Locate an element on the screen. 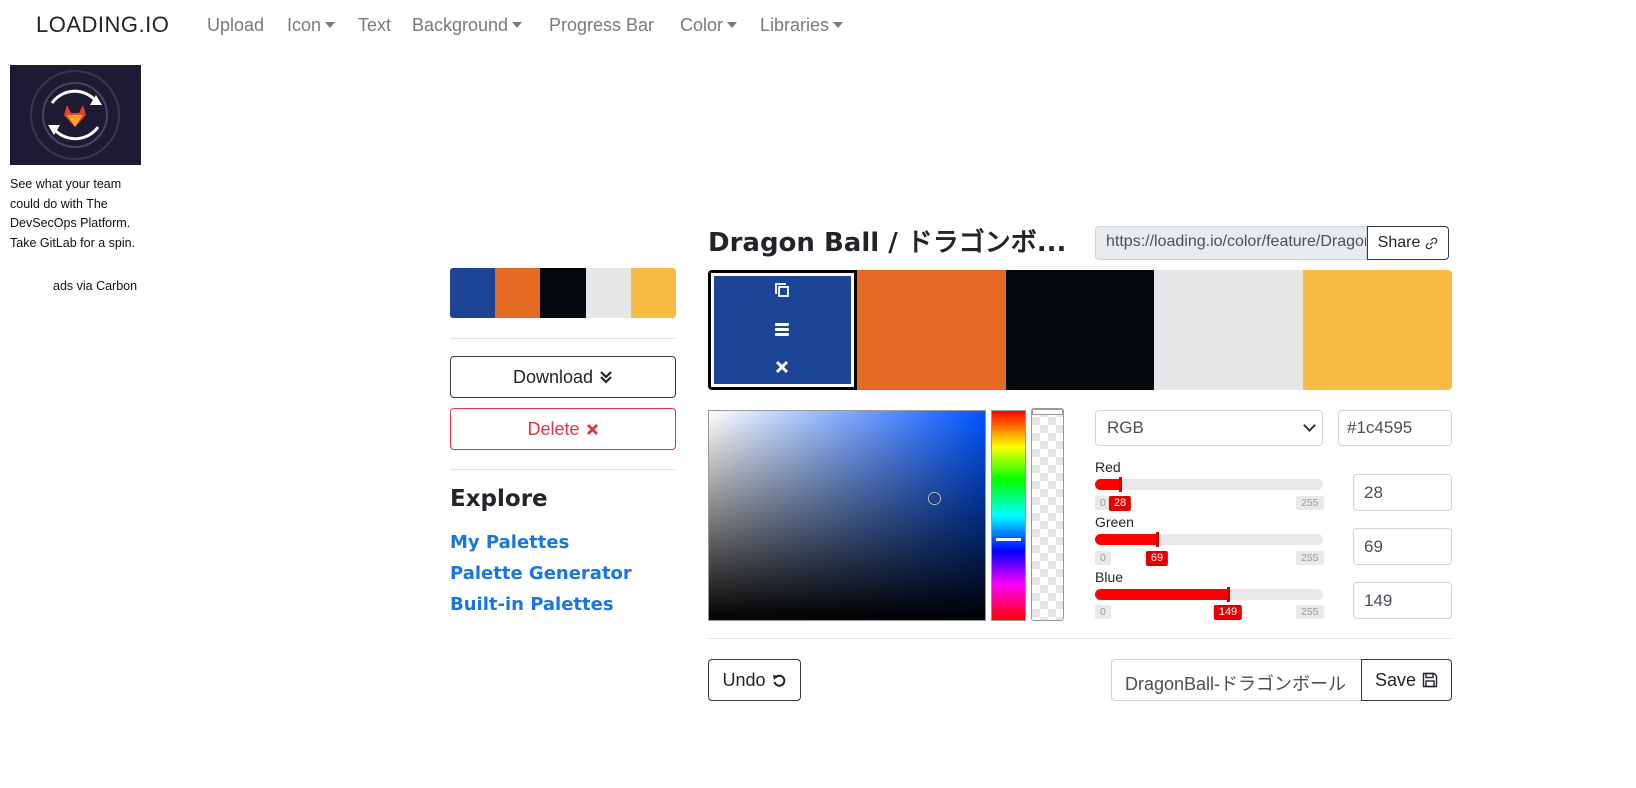  save-button: Save is located at coordinates (1406, 680).